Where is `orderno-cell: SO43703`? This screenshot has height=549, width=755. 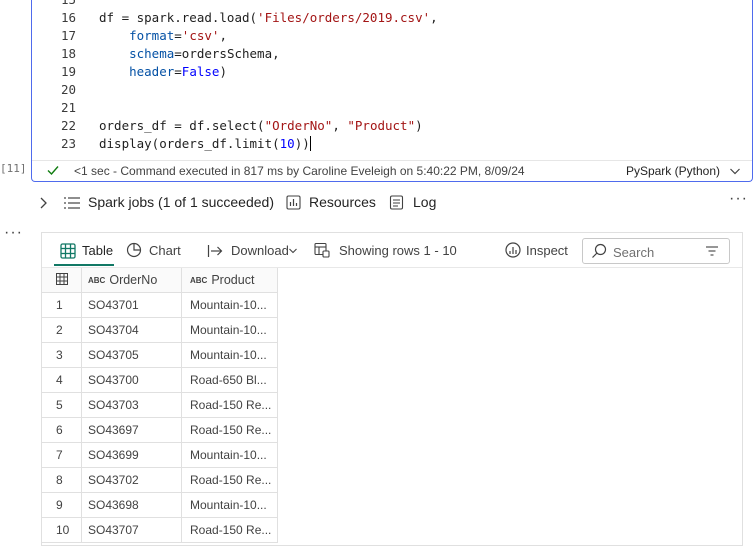
orderno-cell: SO43703 is located at coordinates (132, 405).